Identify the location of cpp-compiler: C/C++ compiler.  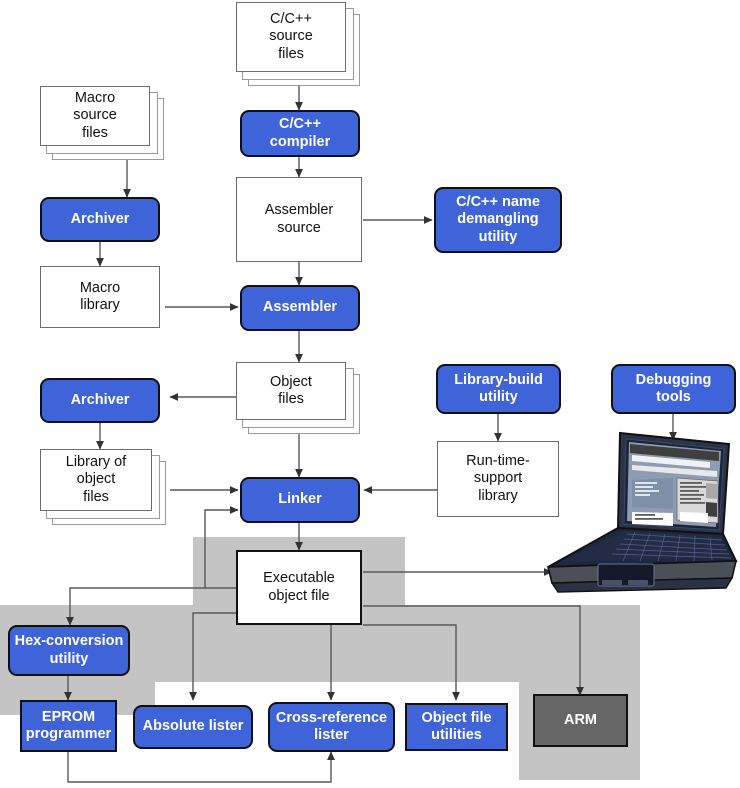
(300, 133).